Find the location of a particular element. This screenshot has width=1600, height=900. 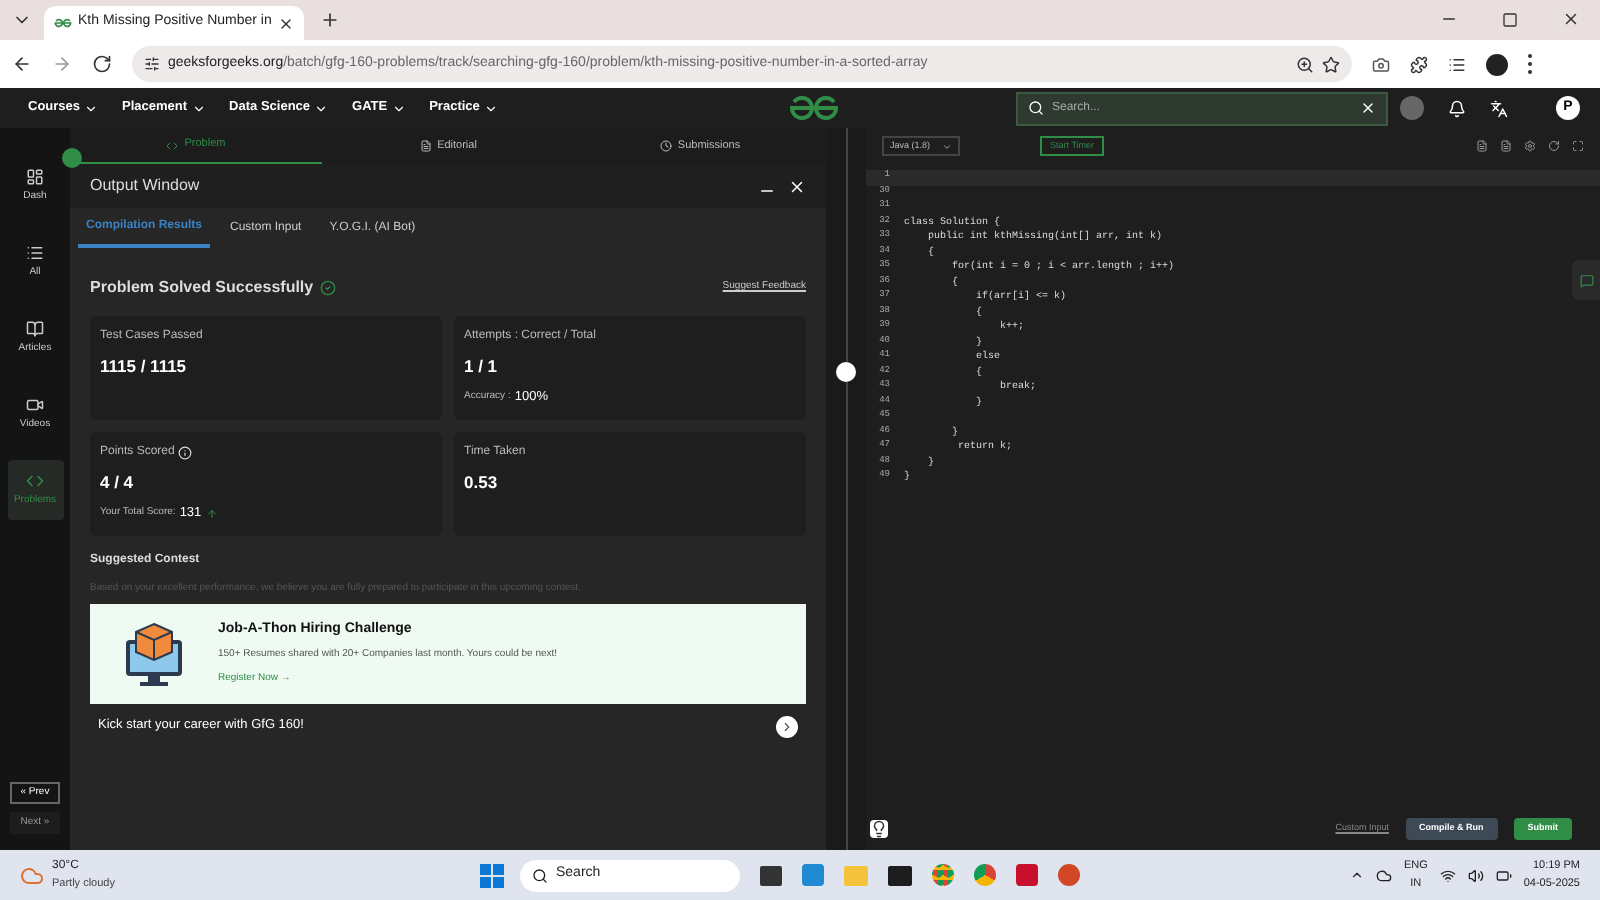

resize-handle is located at coordinates (846, 372).